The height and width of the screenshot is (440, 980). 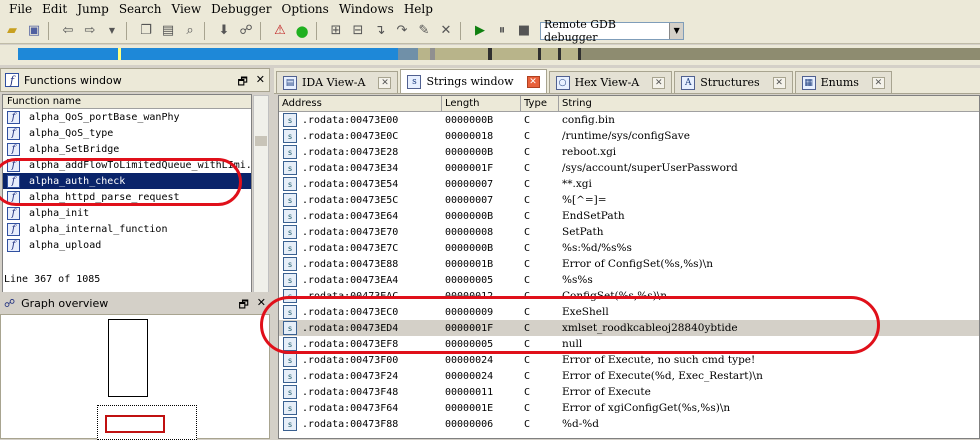 What do you see at coordinates (733, 82) in the screenshot?
I see `tab-structures: A Structures ✕` at bounding box center [733, 82].